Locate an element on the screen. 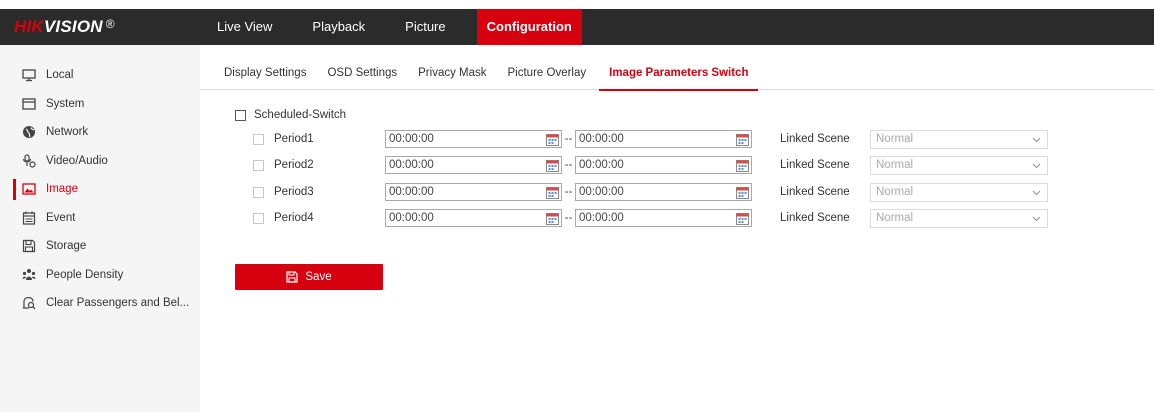 The image size is (1154, 412). save-icon is located at coordinates (292, 277).